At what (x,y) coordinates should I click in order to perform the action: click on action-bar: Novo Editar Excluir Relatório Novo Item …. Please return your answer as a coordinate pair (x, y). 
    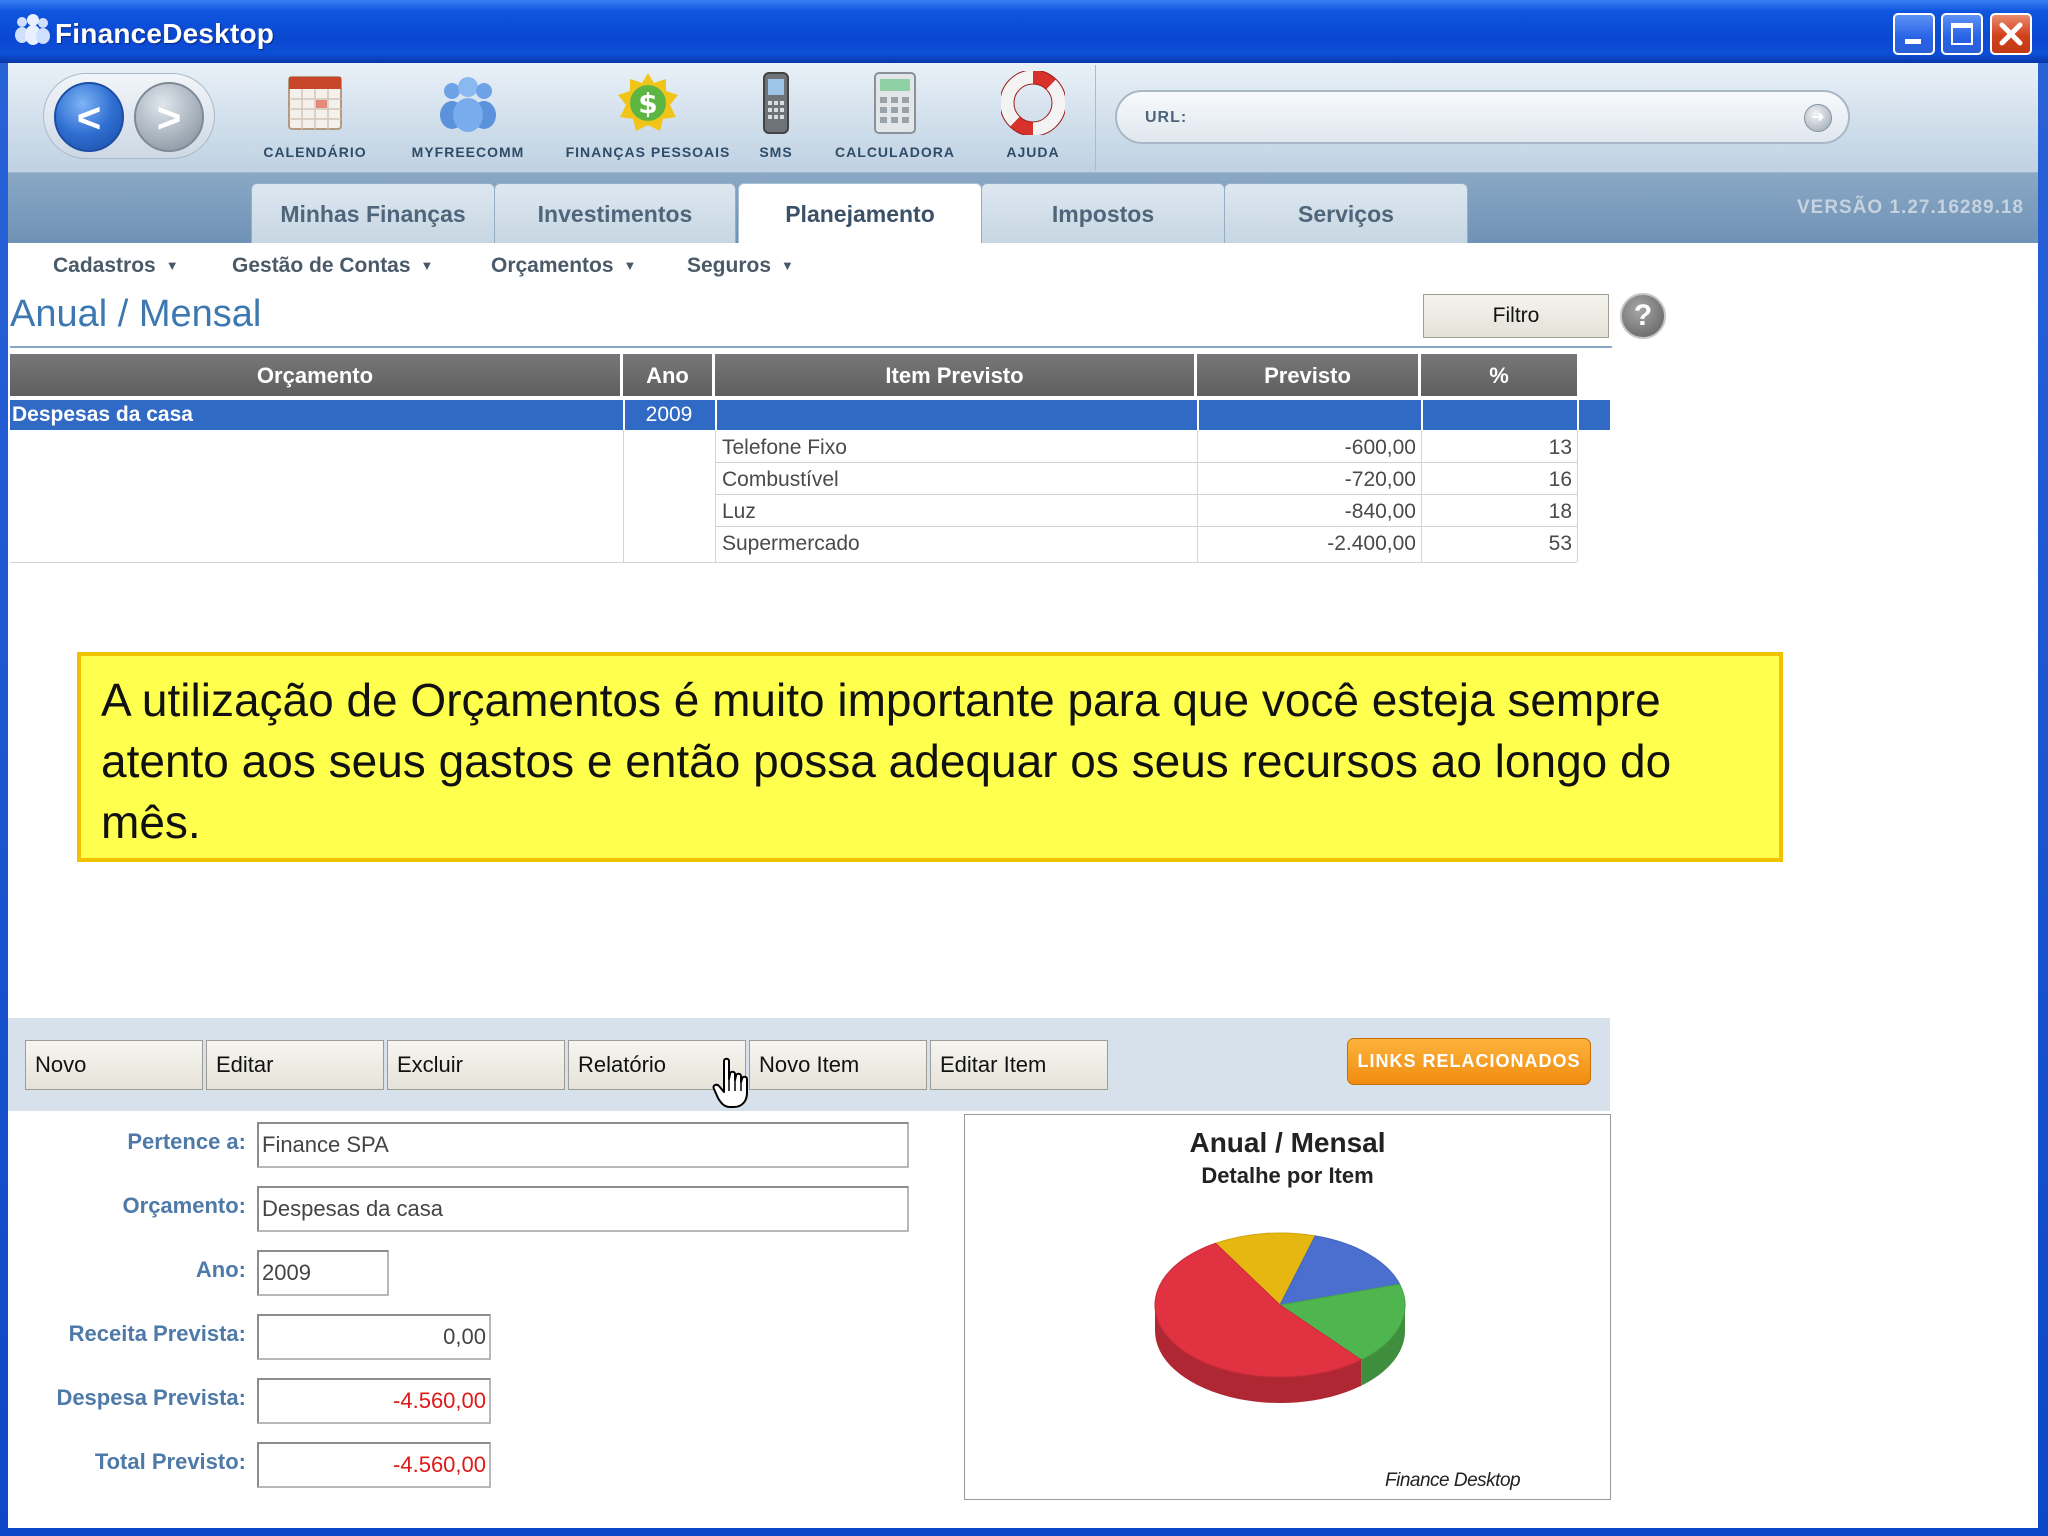
    Looking at the image, I should click on (809, 1064).